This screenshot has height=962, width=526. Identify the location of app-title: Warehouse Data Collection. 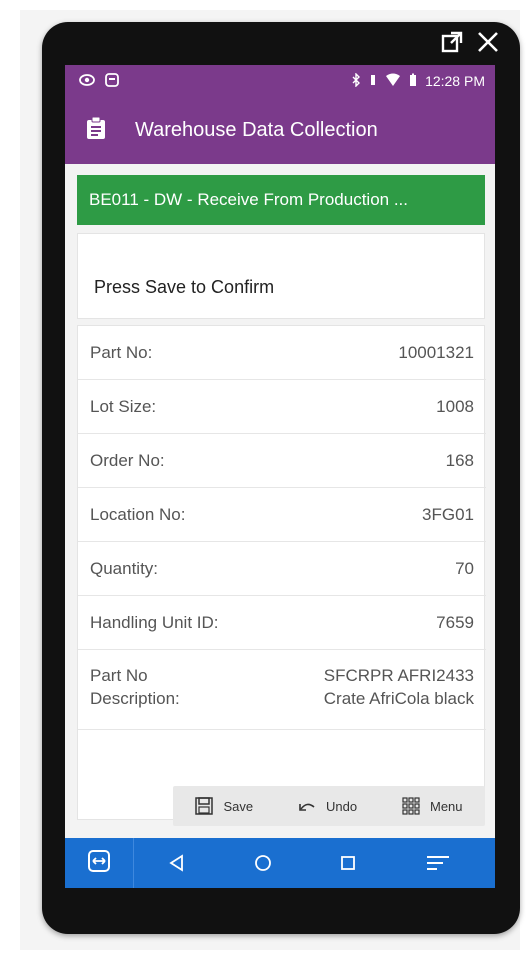
(256, 130).